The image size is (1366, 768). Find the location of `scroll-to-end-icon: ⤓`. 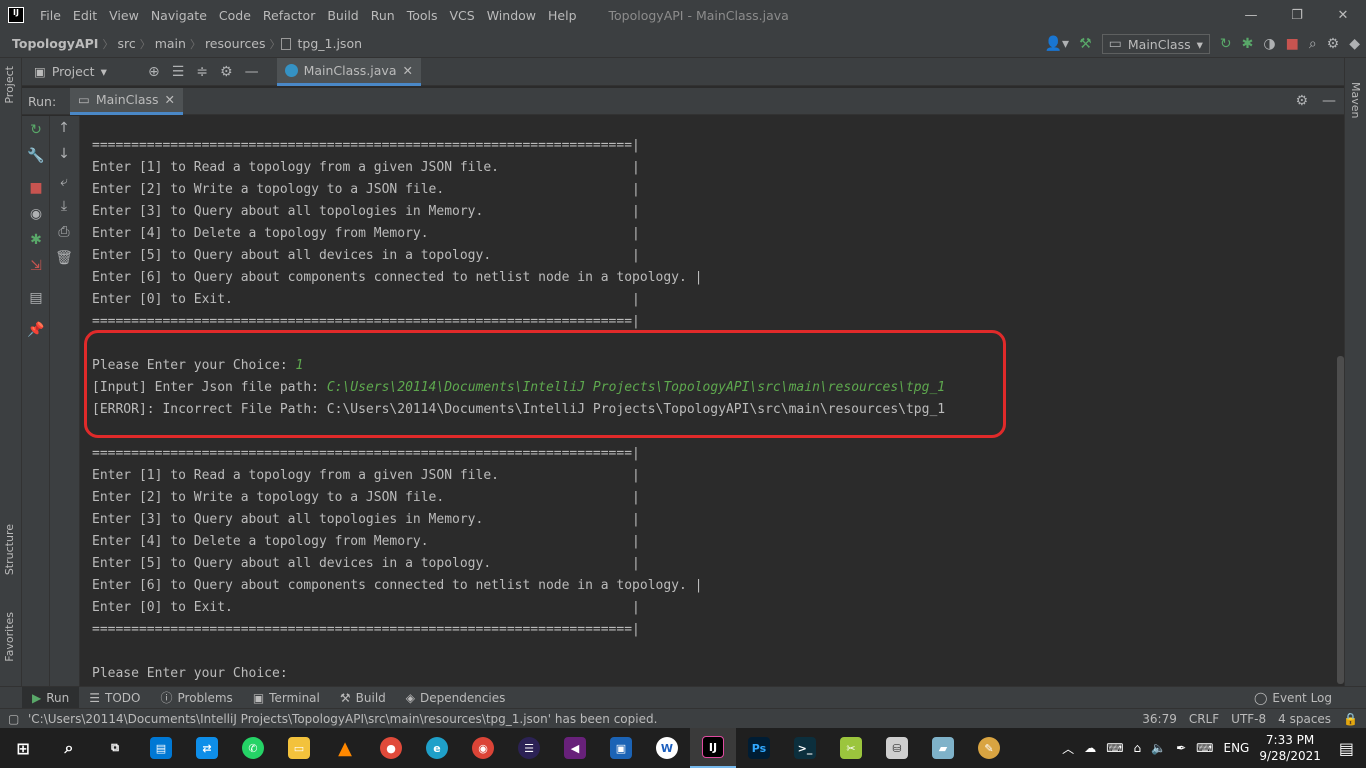

scroll-to-end-icon: ⤓ is located at coordinates (64, 206).